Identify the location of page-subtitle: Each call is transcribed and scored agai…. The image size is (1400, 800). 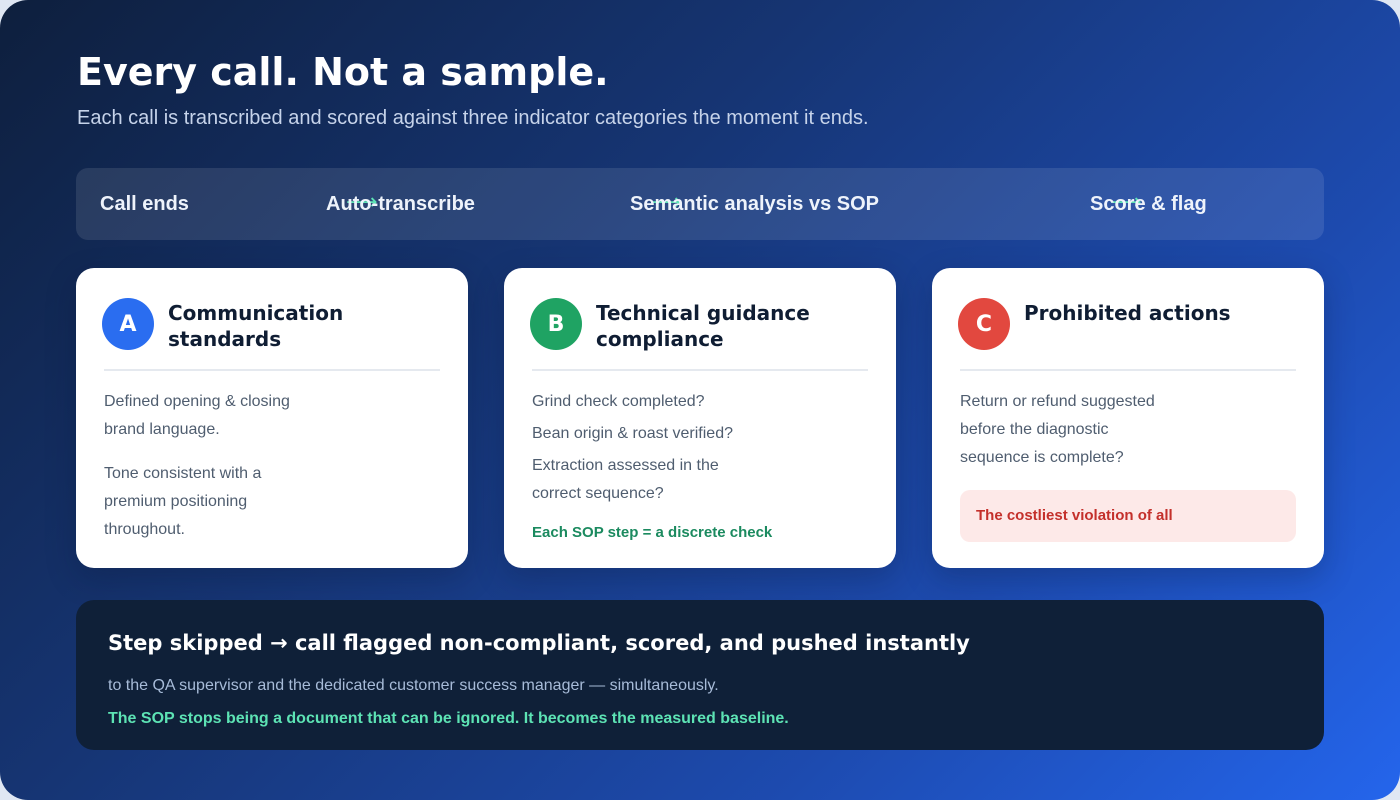
(473, 118).